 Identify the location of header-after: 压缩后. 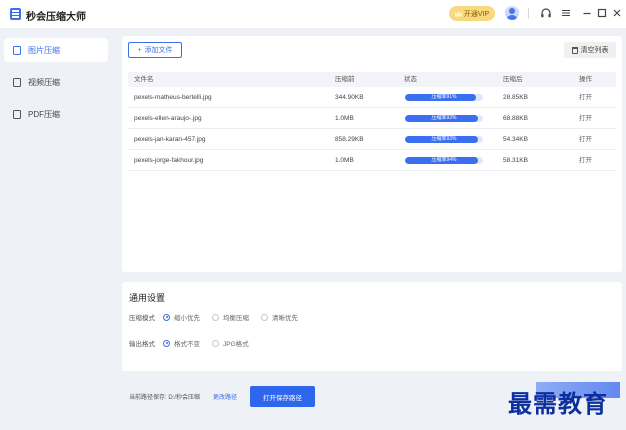
(513, 79).